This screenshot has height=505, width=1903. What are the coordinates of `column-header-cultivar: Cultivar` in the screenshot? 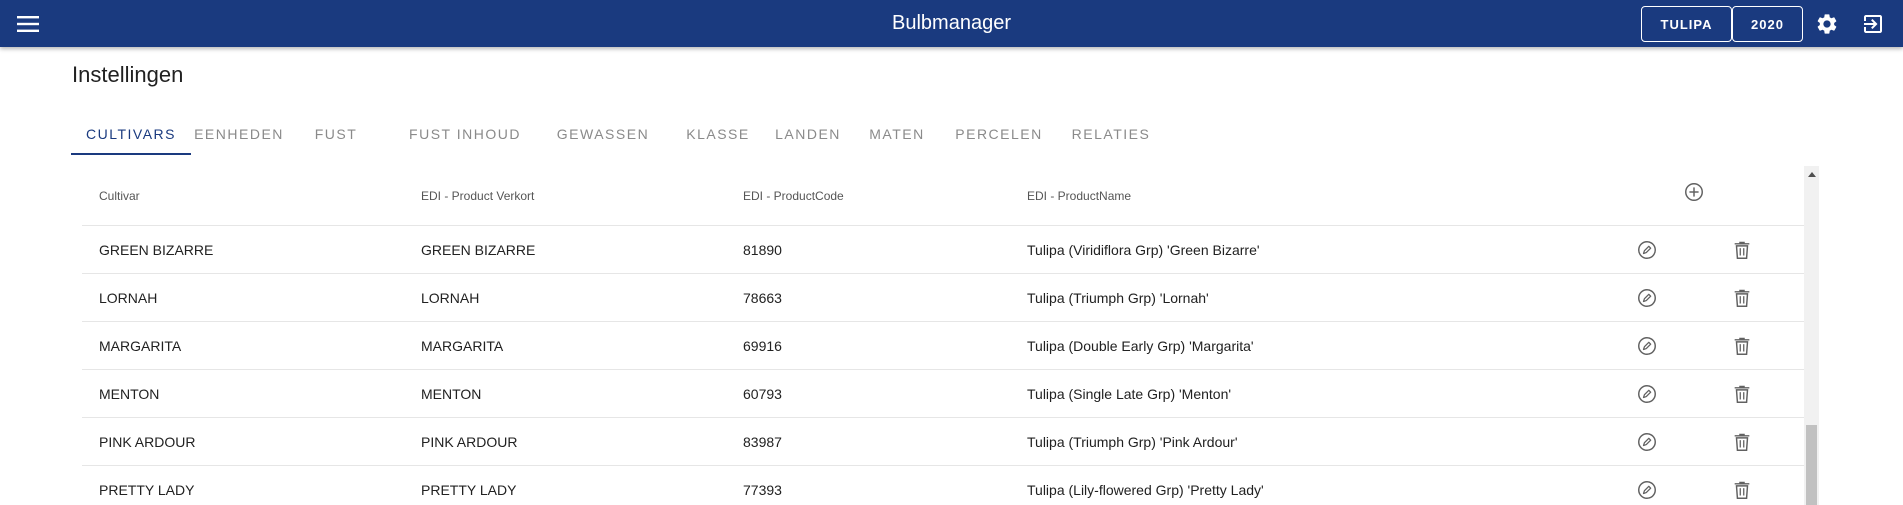 It's located at (119, 196).